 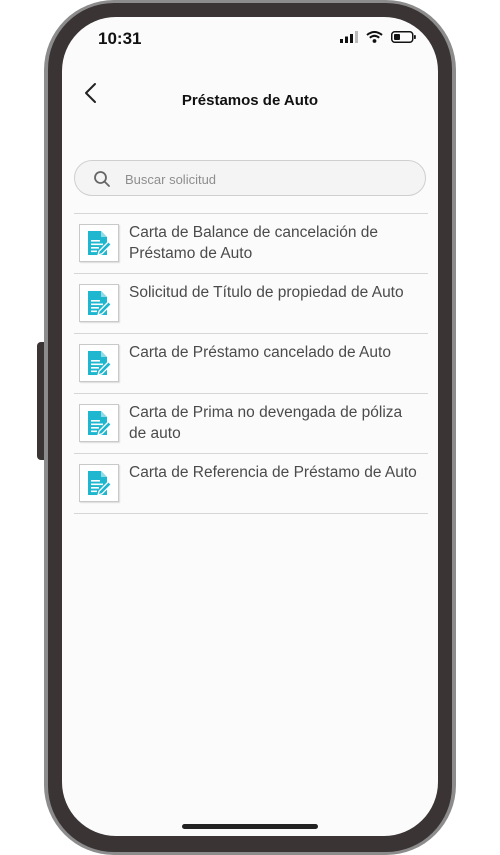 I want to click on list-item-label: Solicitud de Título de propiedad de Auto, so click(x=266, y=292).